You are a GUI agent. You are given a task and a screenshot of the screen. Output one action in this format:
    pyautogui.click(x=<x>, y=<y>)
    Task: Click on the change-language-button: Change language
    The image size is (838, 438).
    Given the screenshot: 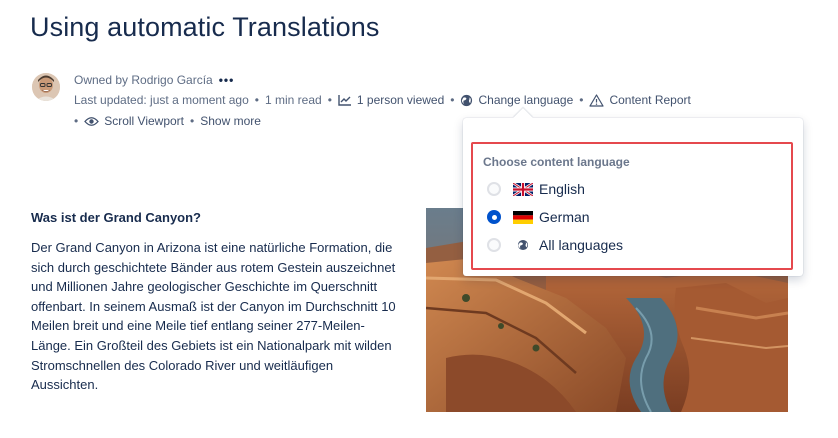 What is the action you would take?
    pyautogui.click(x=516, y=100)
    